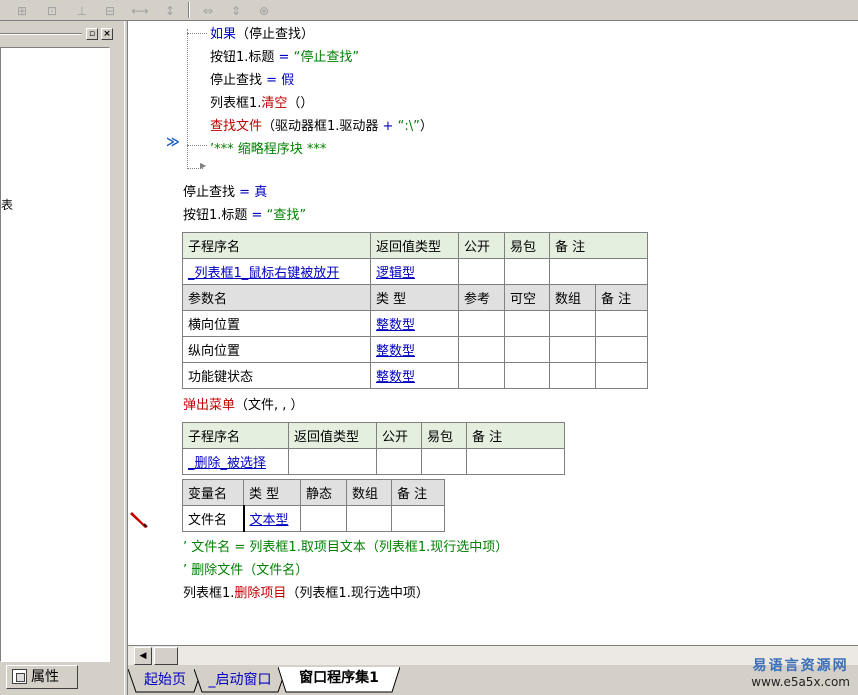 This screenshot has height=695, width=858. Describe the element at coordinates (357, 593) in the screenshot. I see `code-text: （列表框1.现行选中项）` at that location.